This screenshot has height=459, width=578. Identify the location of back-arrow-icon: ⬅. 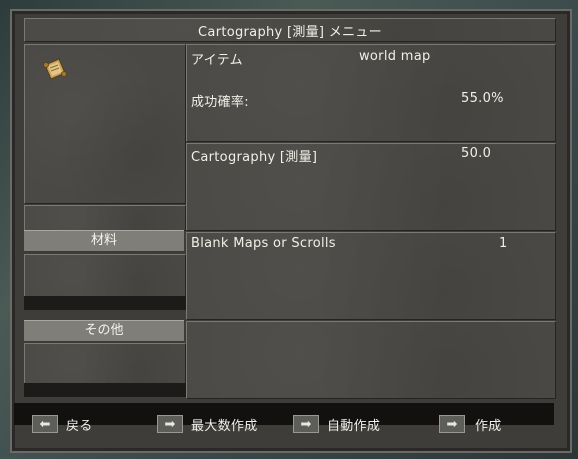
(45, 424).